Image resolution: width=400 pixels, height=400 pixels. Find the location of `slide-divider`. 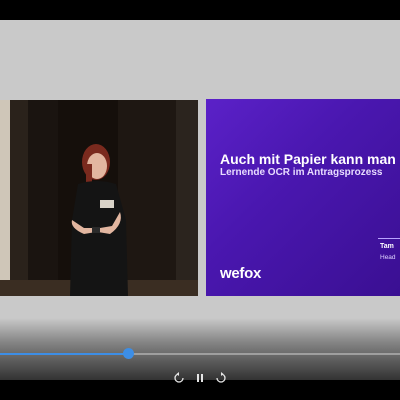

slide-divider is located at coordinates (389, 238).